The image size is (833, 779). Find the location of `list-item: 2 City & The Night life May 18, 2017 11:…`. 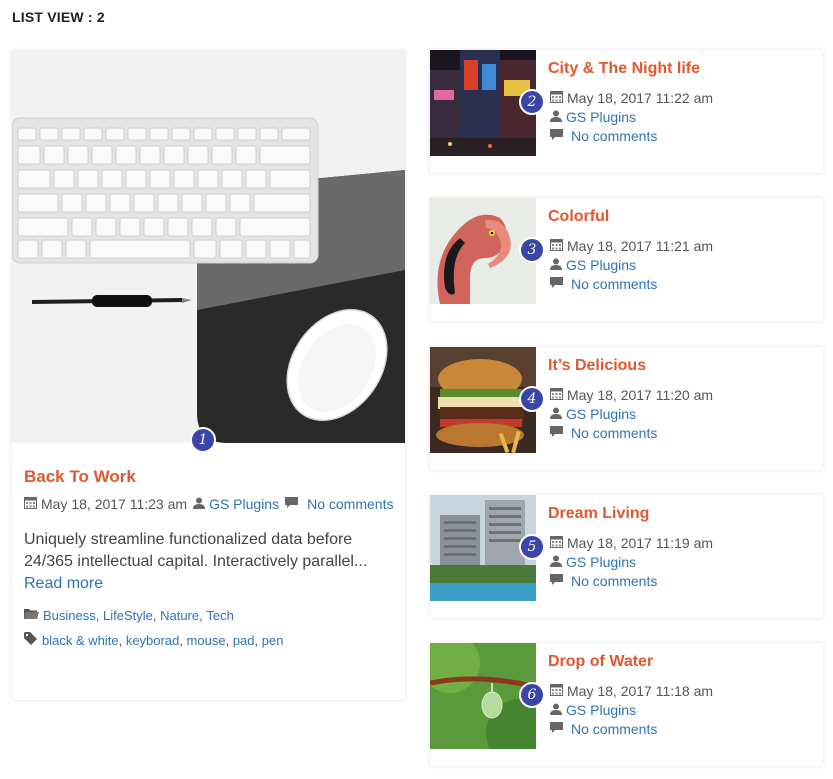

list-item: 2 City & The Night life May 18, 2017 11:… is located at coordinates (626, 111).